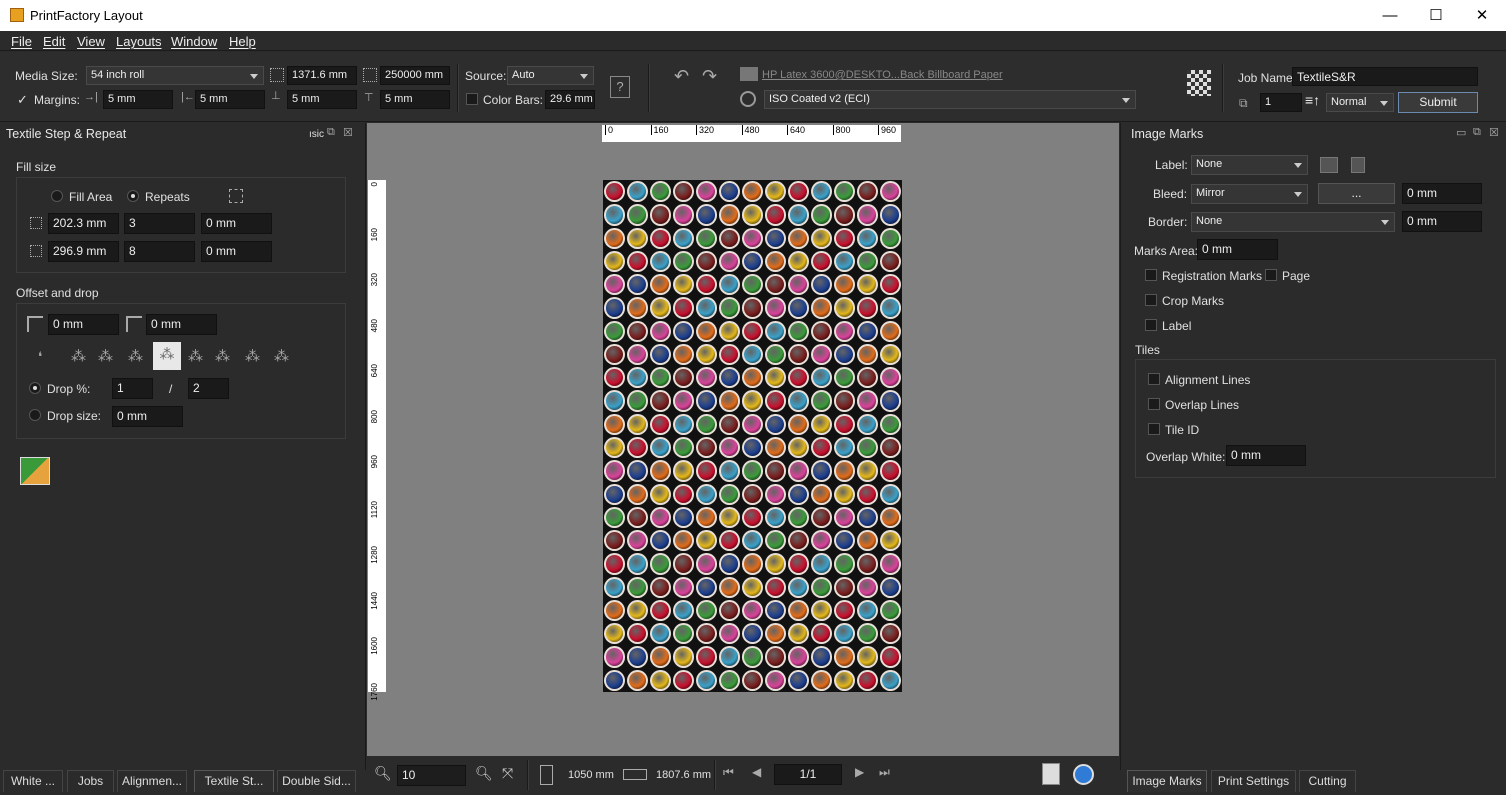 This screenshot has width=1506, height=795. What do you see at coordinates (756, 772) in the screenshot?
I see `prev-page-icon: ◀` at bounding box center [756, 772].